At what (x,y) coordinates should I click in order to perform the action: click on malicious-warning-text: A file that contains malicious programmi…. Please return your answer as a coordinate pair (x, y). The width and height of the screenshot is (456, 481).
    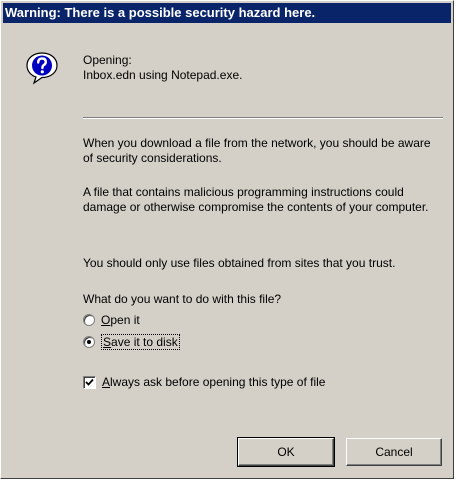
    Looking at the image, I should click on (256, 199).